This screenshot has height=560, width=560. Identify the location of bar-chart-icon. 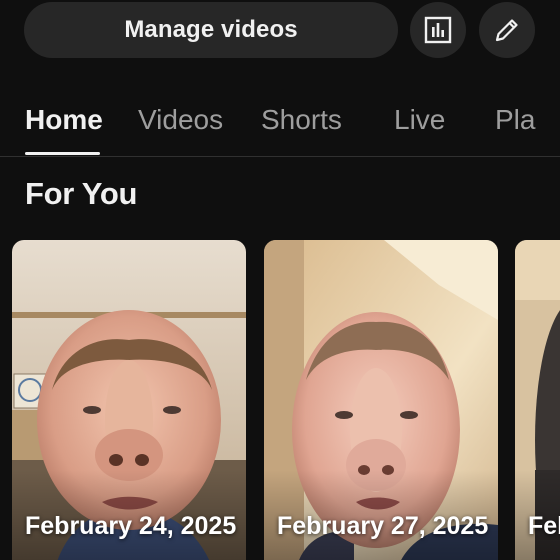
(438, 30).